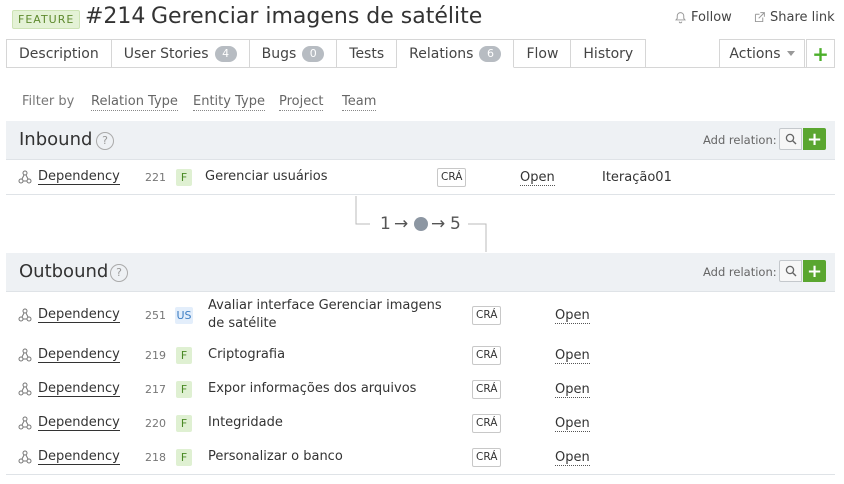 Image resolution: width=844 pixels, height=484 pixels. What do you see at coordinates (313, 53) in the screenshot?
I see `count-badge: 0` at bounding box center [313, 53].